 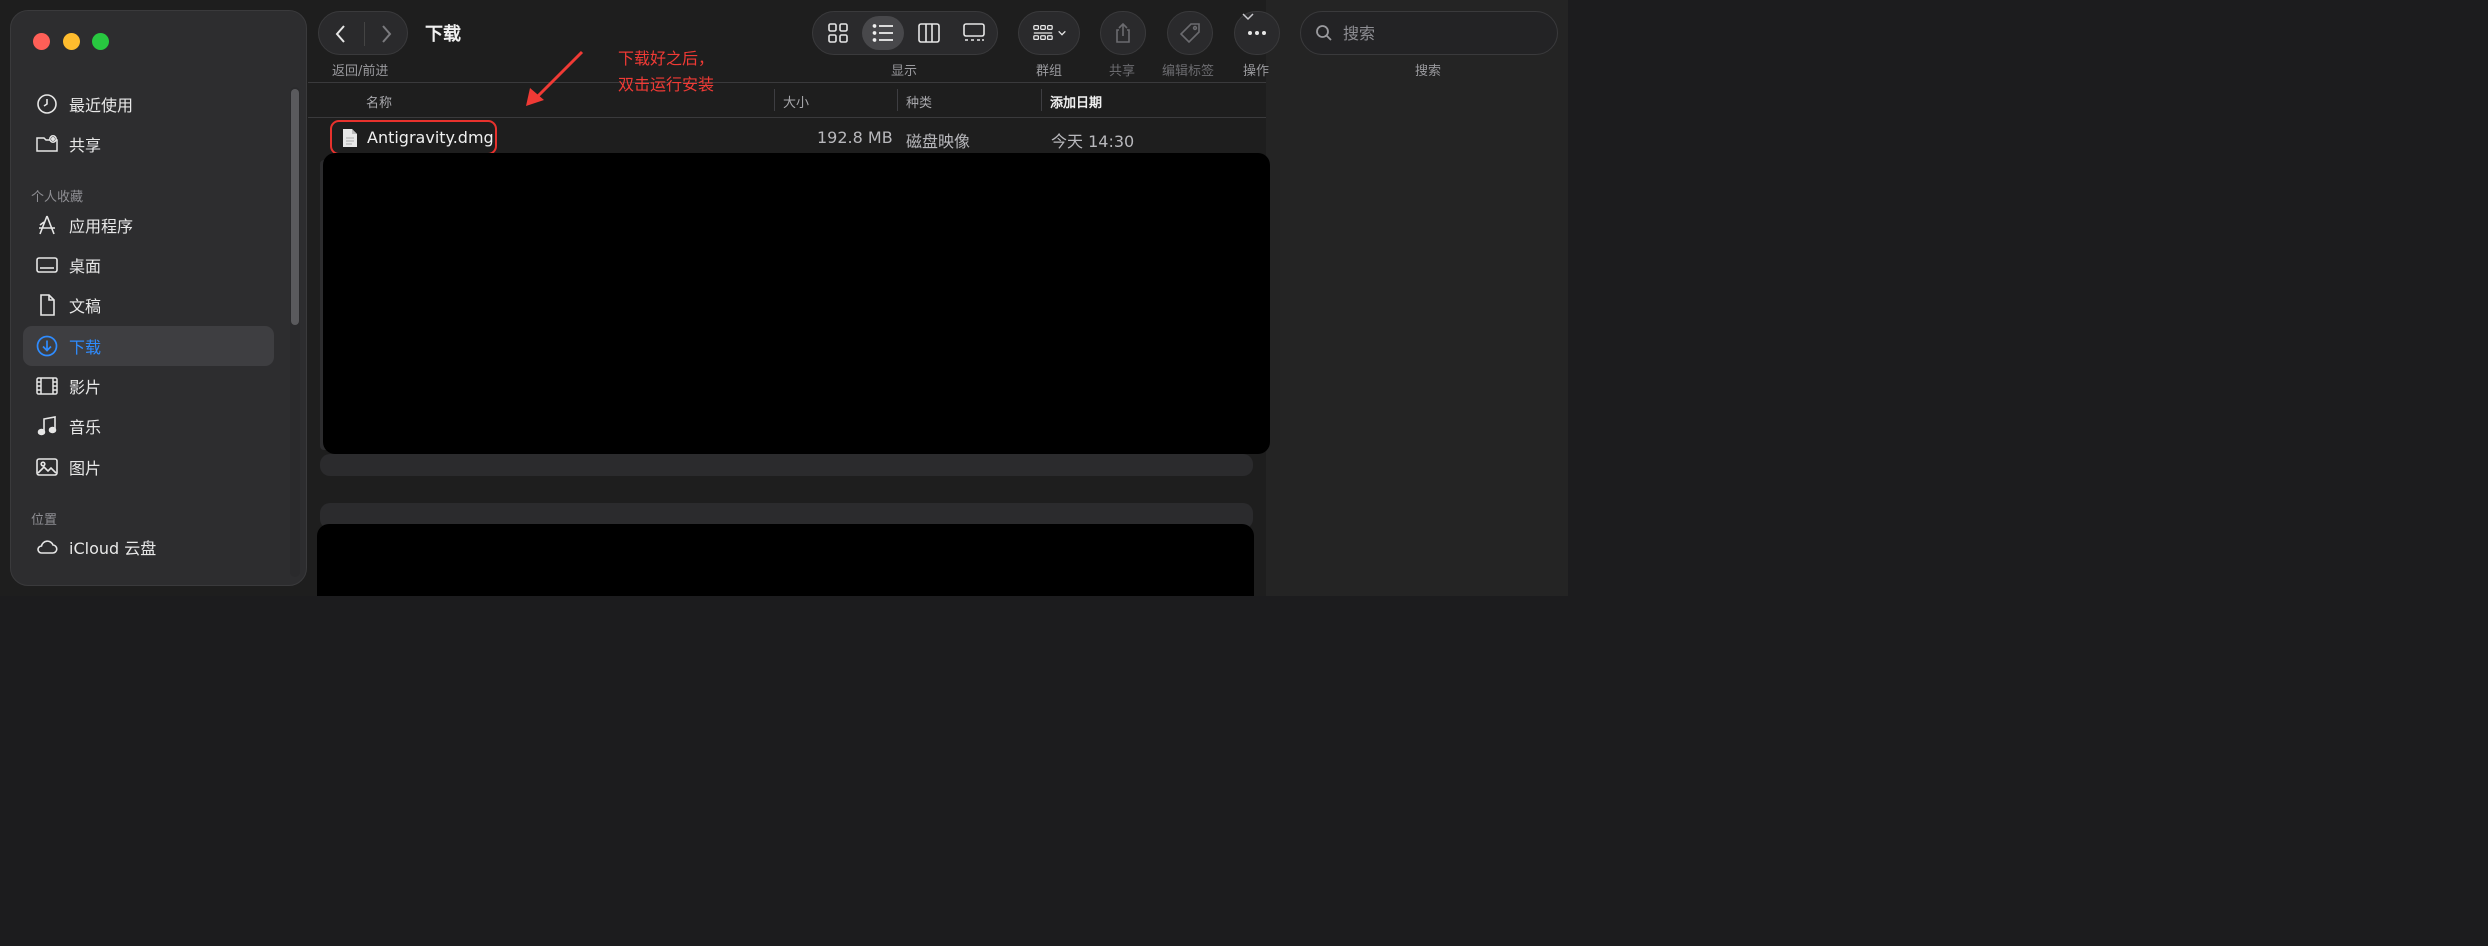 I want to click on search-field, so click(x=1429, y=33).